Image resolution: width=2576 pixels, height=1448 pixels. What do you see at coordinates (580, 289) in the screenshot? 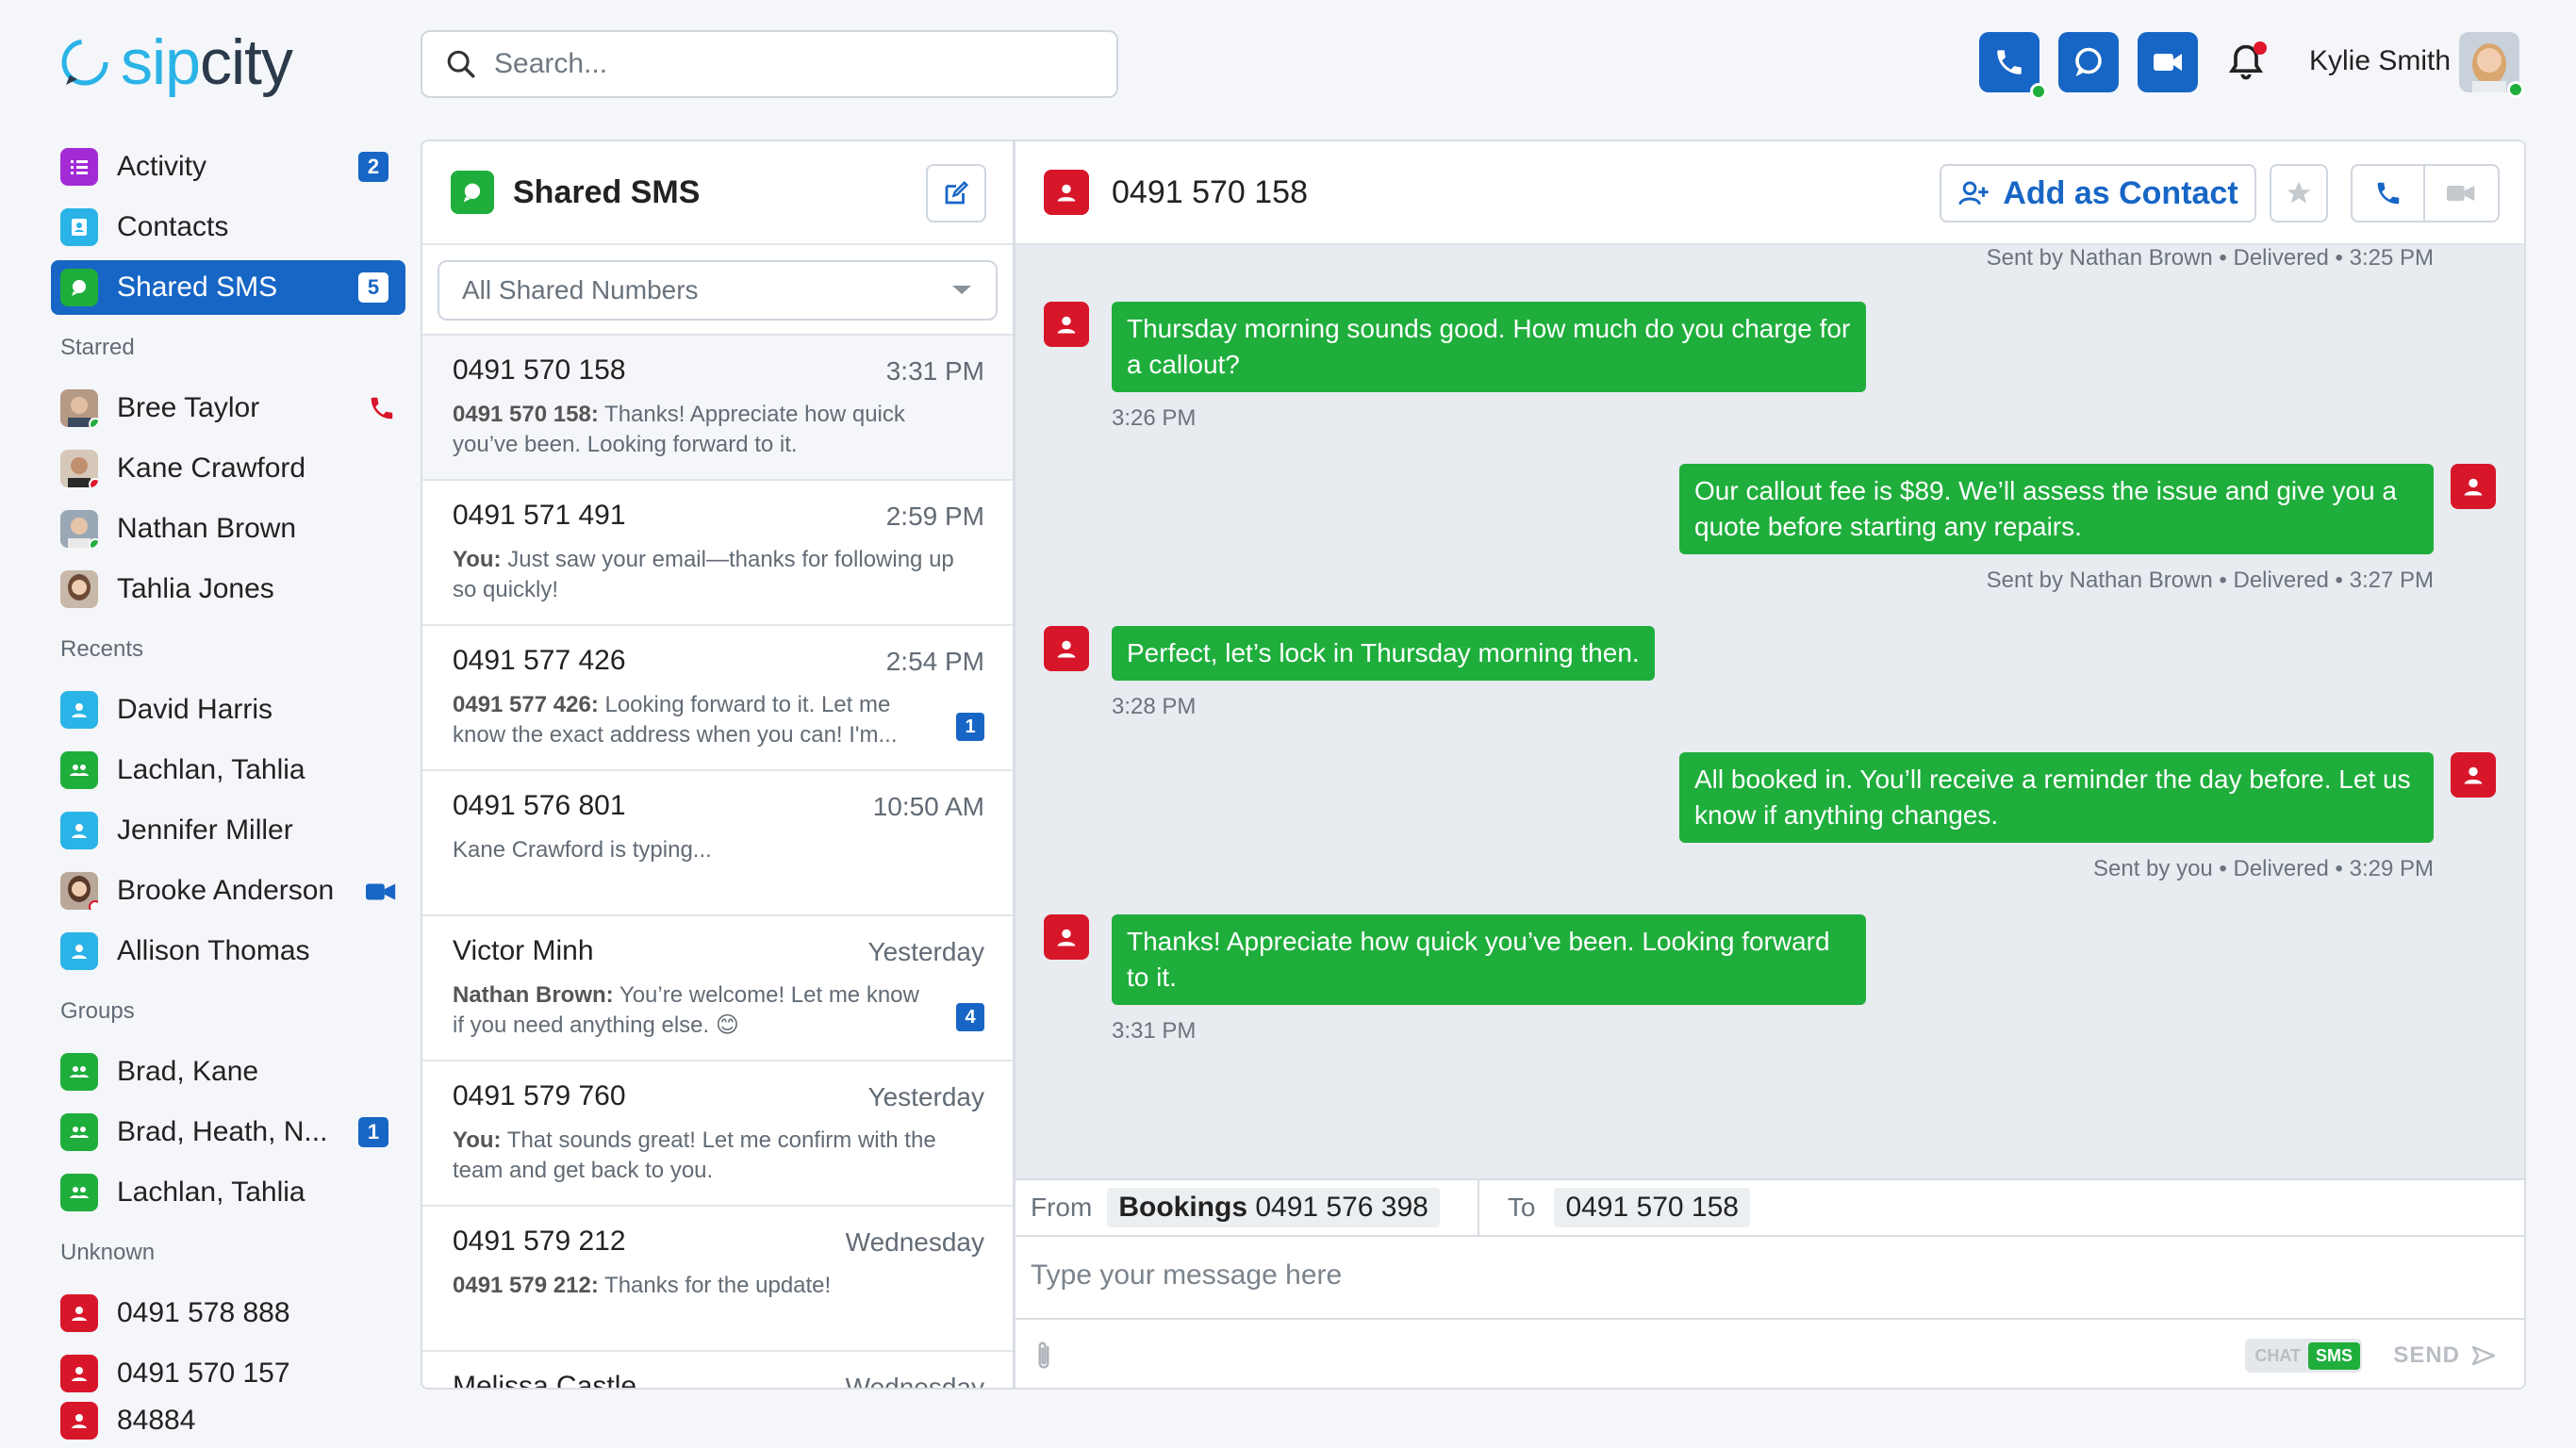
I see `filter-value: All Shared Numbers` at bounding box center [580, 289].